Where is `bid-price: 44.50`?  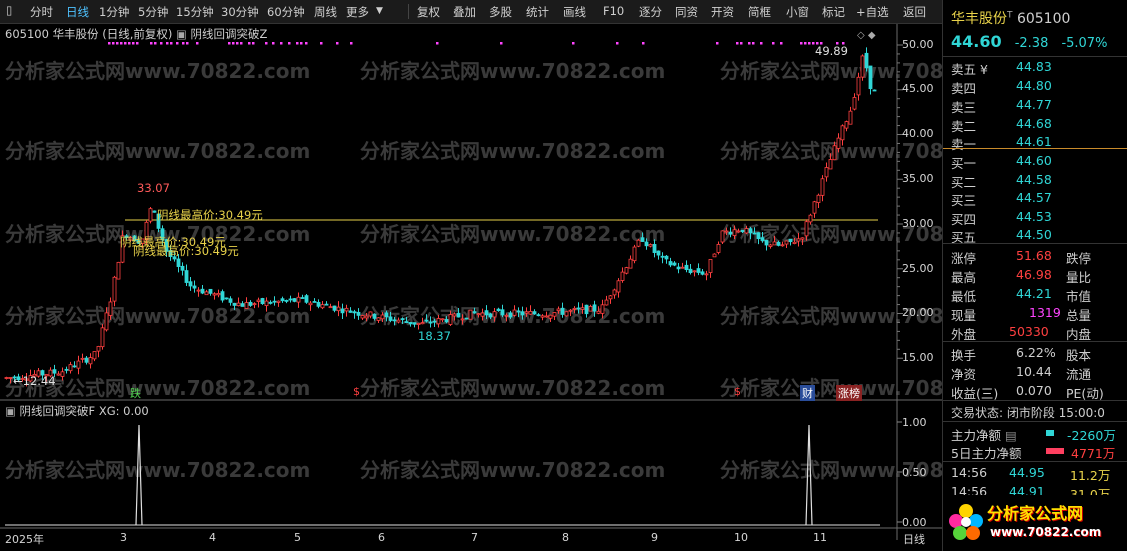 bid-price: 44.50 is located at coordinates (1034, 234).